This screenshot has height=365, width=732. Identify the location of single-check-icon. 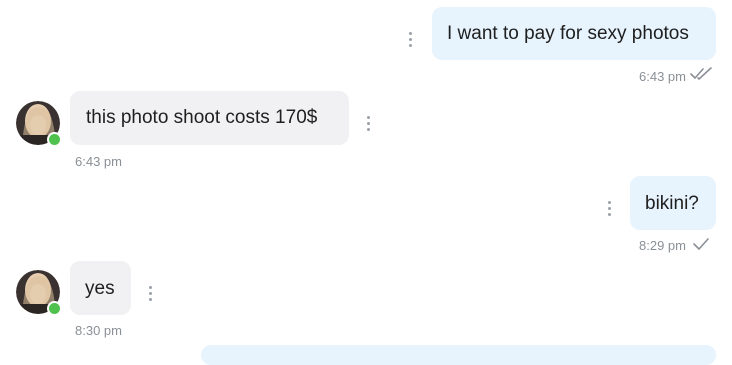
(701, 244).